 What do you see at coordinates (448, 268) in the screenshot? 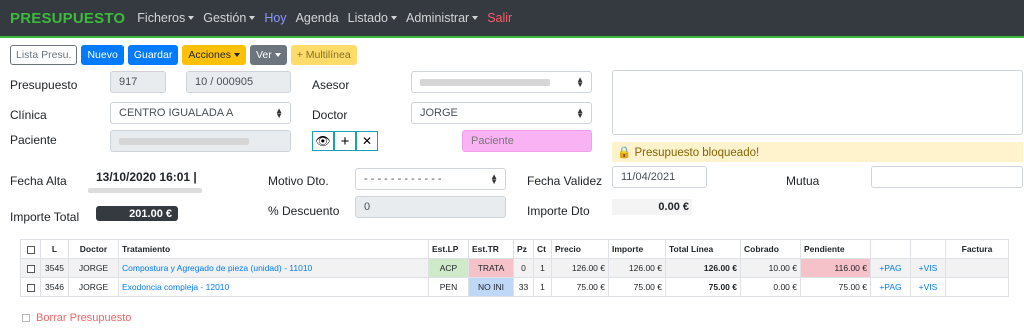
I see `cell-est-lp: ACP` at bounding box center [448, 268].